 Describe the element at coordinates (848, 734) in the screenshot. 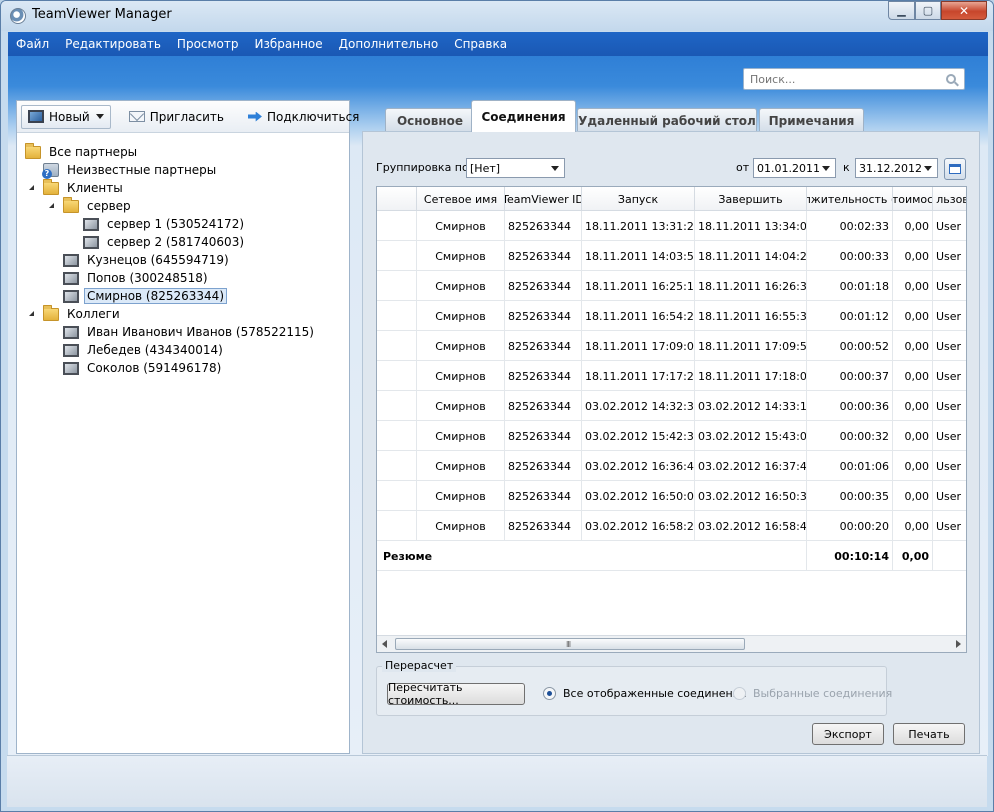

I see `export-button: Экспорт` at that location.